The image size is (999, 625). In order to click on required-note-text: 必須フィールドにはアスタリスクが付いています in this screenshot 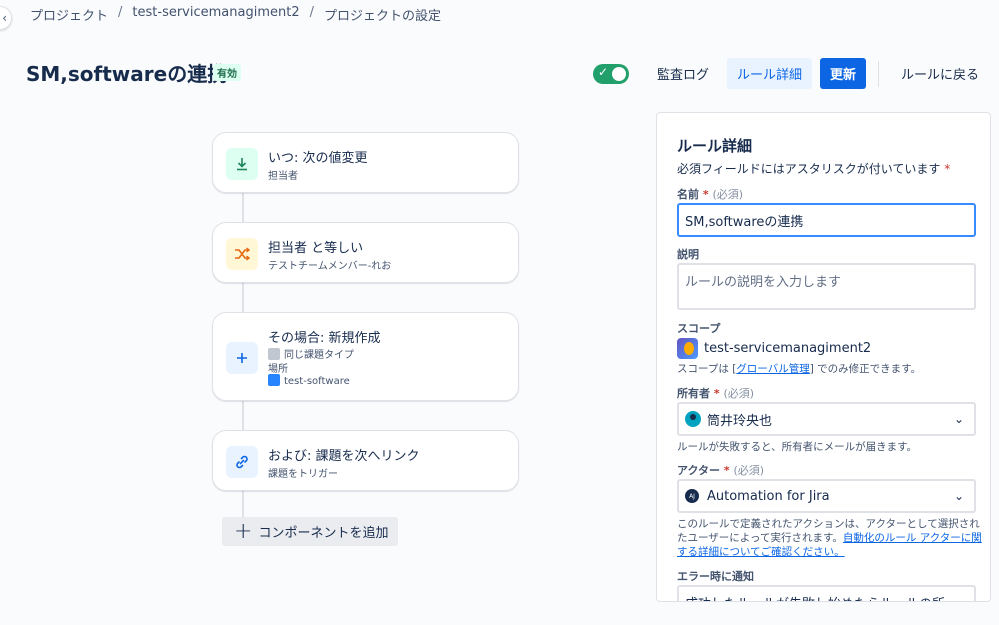, I will do `click(809, 169)`.